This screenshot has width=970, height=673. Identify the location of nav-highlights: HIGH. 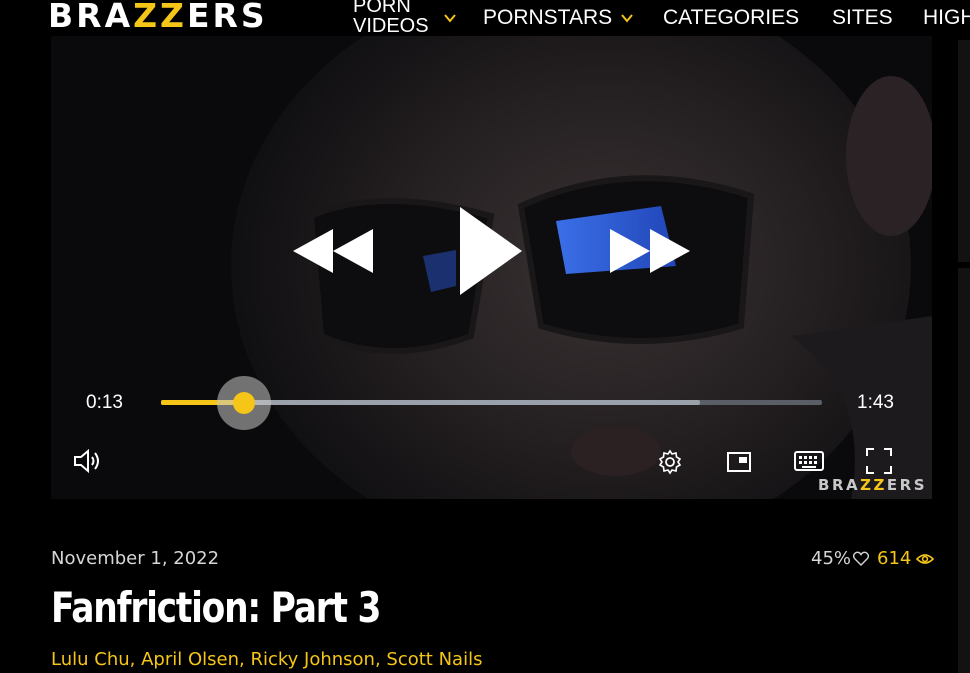
(946, 18).